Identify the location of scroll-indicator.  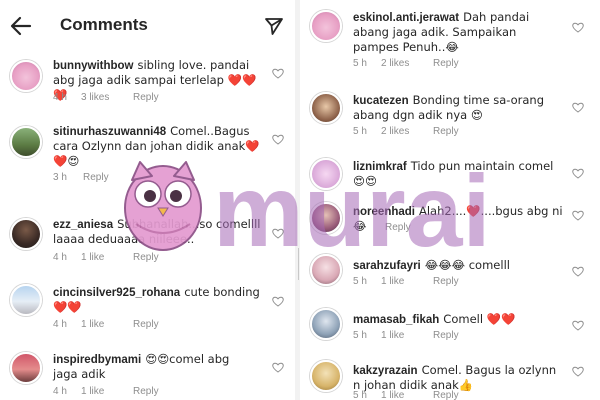
(298, 264).